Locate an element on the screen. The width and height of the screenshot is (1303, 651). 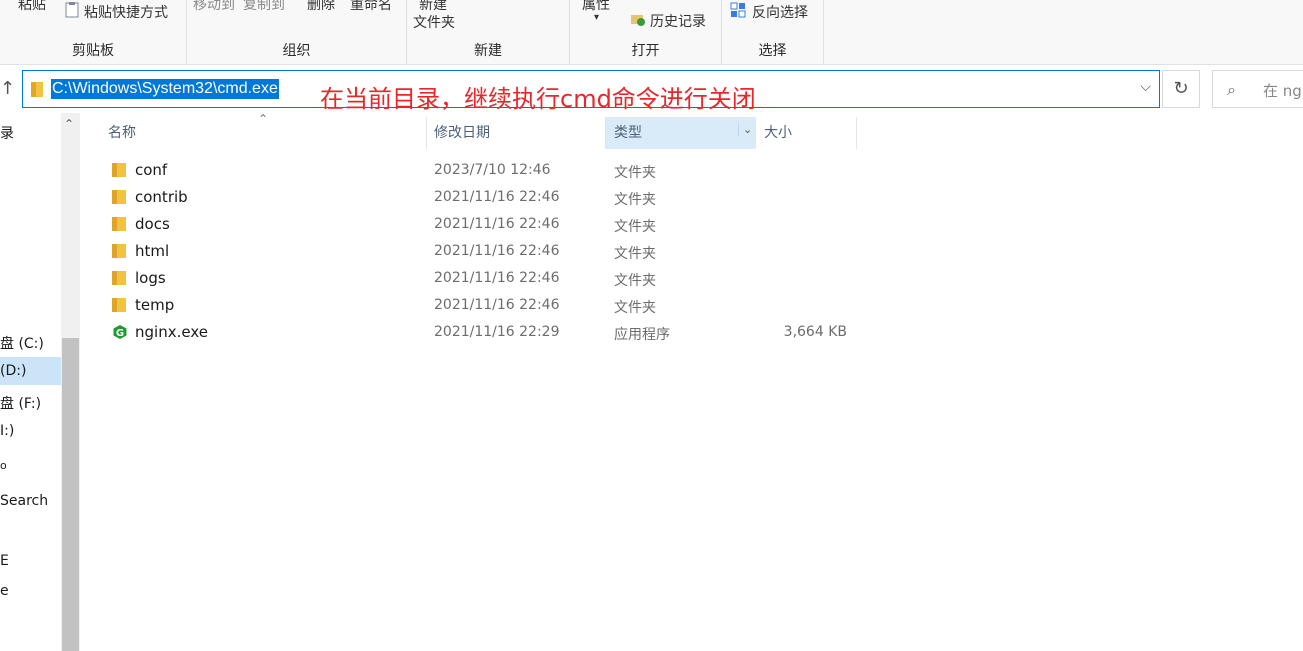
annotation-text: 在当前目录，继续执行cmd命令进行关闭 is located at coordinates (538, 99).